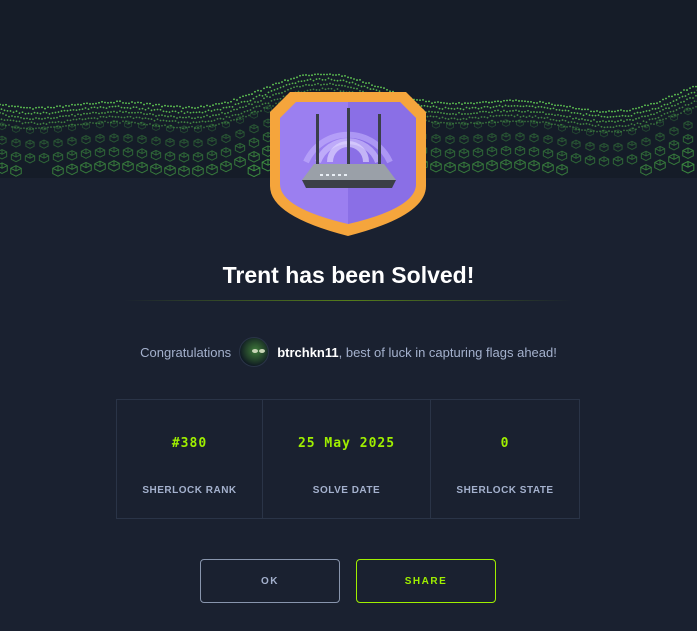 Image resolution: width=697 pixels, height=631 pixels. I want to click on congrats-prefix: Congratulations, so click(185, 352).